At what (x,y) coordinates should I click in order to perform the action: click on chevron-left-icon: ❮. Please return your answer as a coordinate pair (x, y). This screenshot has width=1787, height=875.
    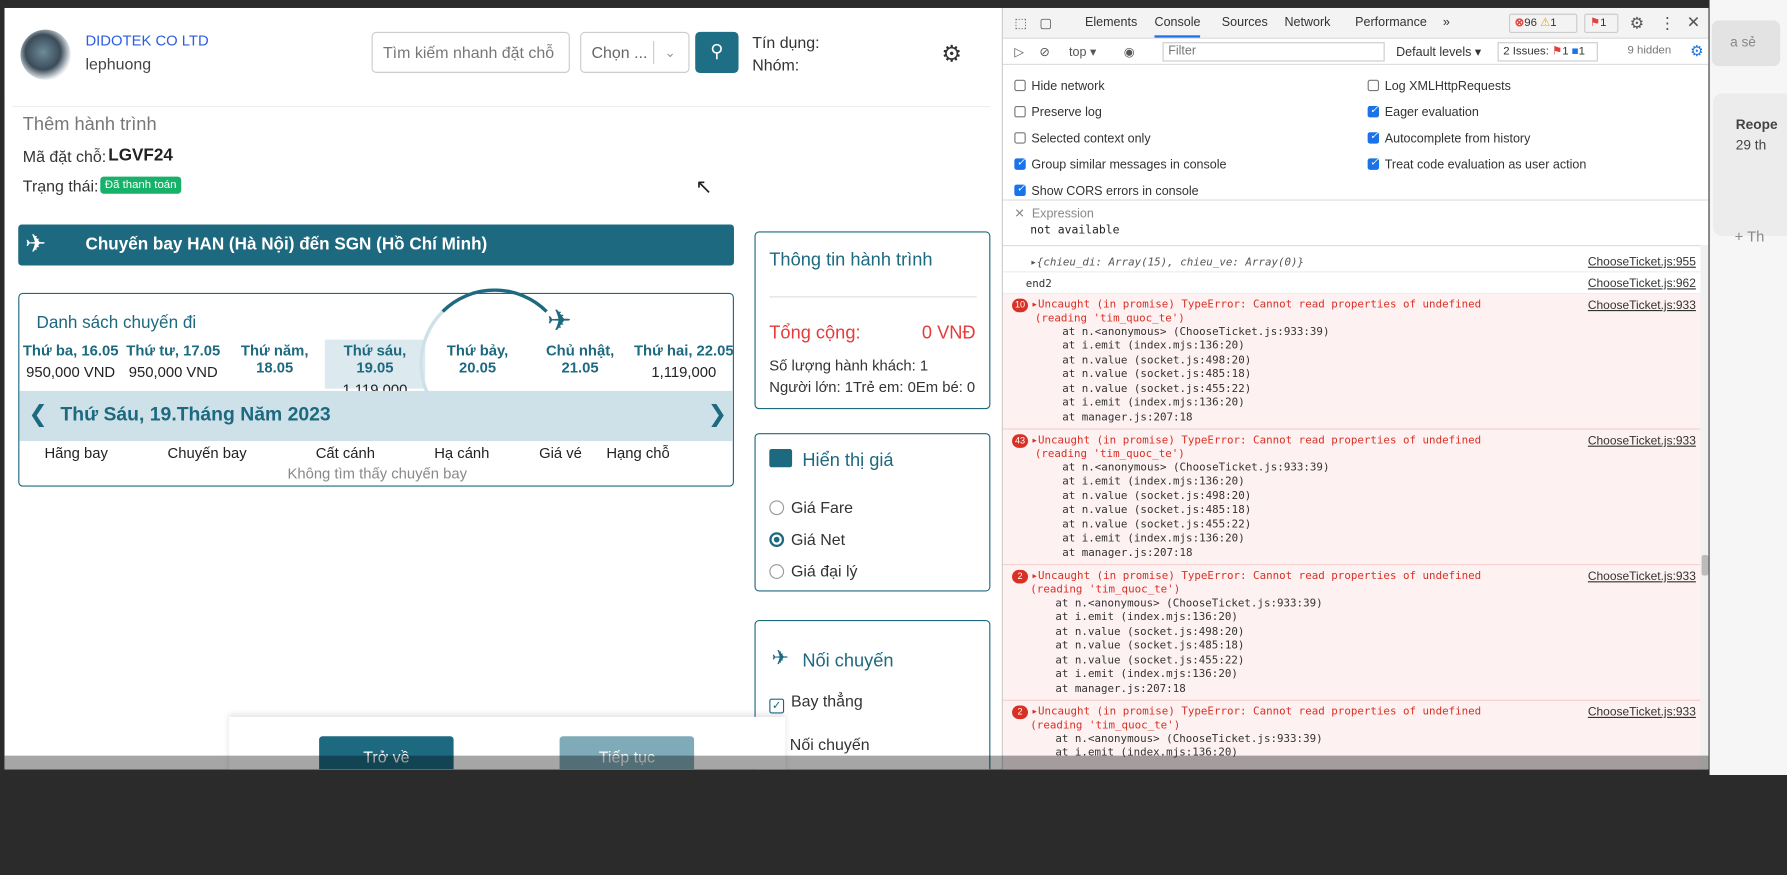
    Looking at the image, I should click on (37, 414).